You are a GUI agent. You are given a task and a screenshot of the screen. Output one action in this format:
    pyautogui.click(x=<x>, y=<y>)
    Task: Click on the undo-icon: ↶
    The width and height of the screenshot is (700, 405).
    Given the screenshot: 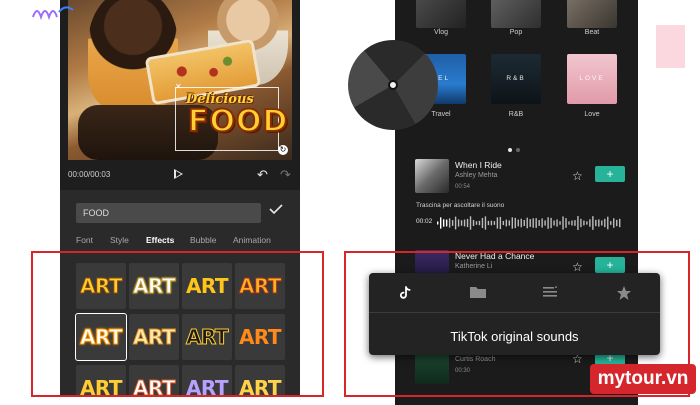 What is the action you would take?
    pyautogui.click(x=262, y=175)
    